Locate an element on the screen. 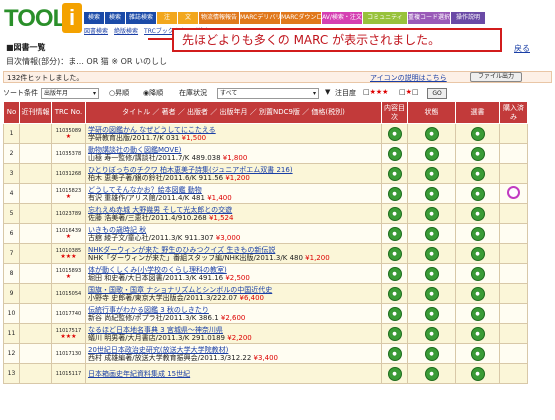 This screenshot has width=555, height=420. book-title-link: 伝統行事がわかる図鑑 3 秋のしきたり is located at coordinates (234, 310).